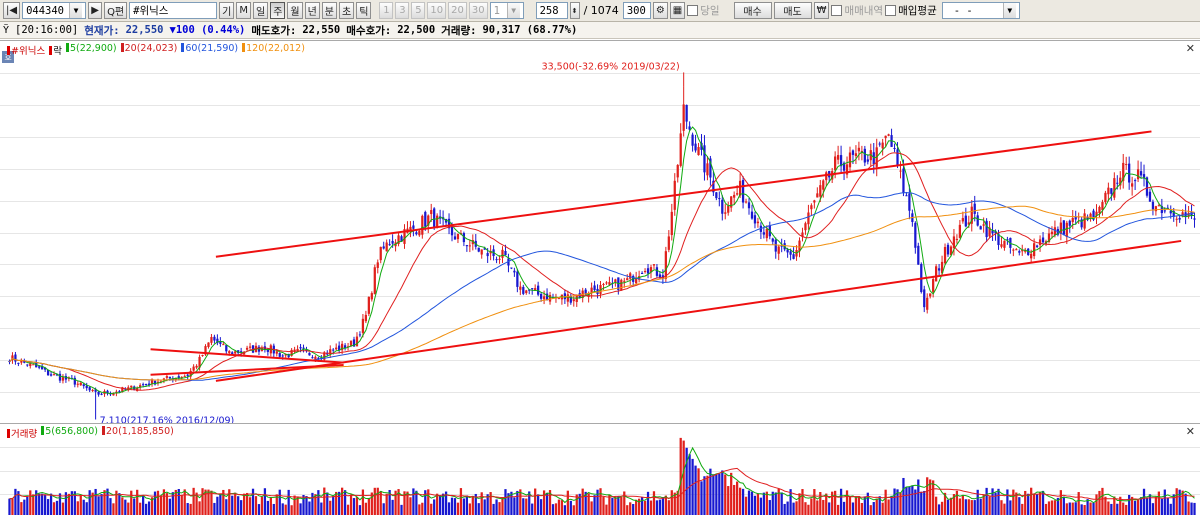 This screenshot has width=1200, height=516. What do you see at coordinates (574, 10) in the screenshot?
I see `count-spin-icon: ⬍` at bounding box center [574, 10].